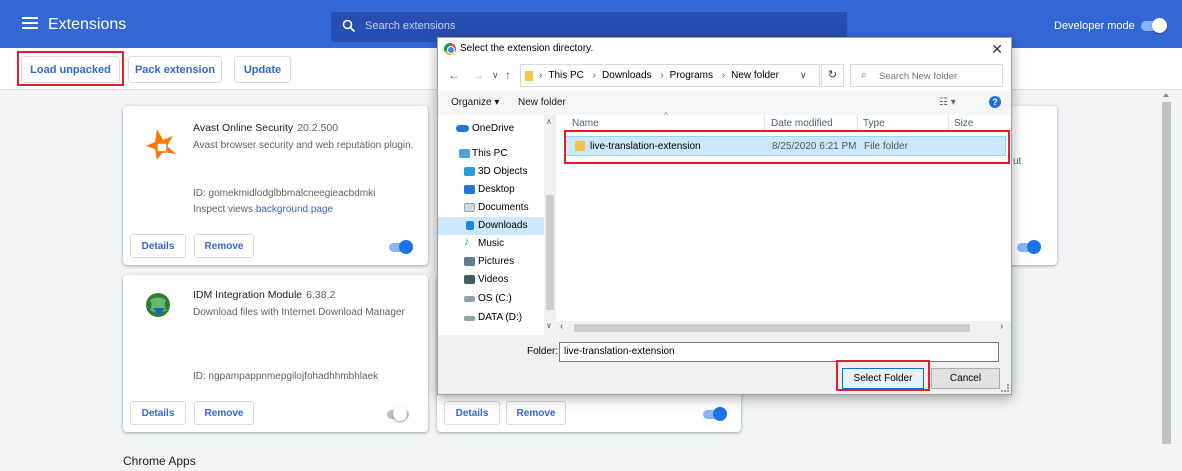  What do you see at coordinates (478, 75) in the screenshot?
I see `forward-arrow-icon: →` at bounding box center [478, 75].